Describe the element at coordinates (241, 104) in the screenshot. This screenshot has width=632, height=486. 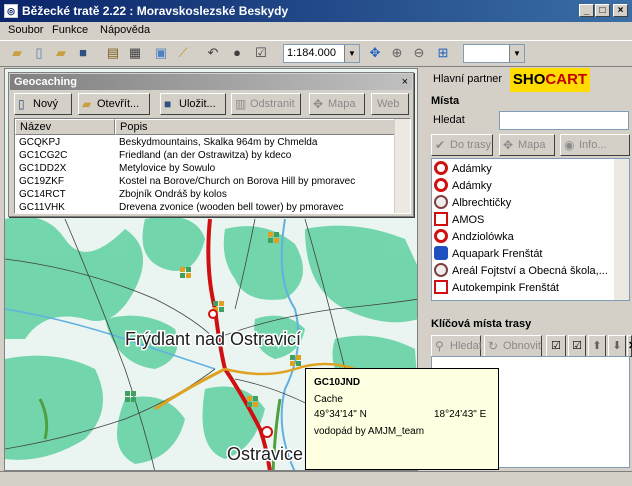
I see `trash-icon: ▥` at that location.